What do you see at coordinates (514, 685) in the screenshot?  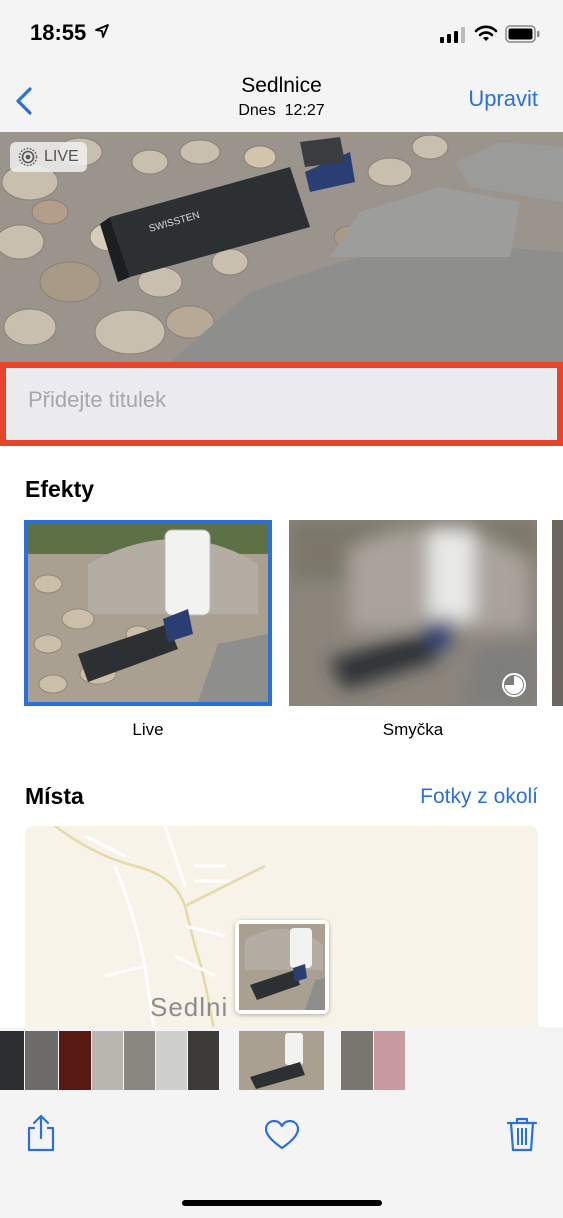 I see `loop-icon` at bounding box center [514, 685].